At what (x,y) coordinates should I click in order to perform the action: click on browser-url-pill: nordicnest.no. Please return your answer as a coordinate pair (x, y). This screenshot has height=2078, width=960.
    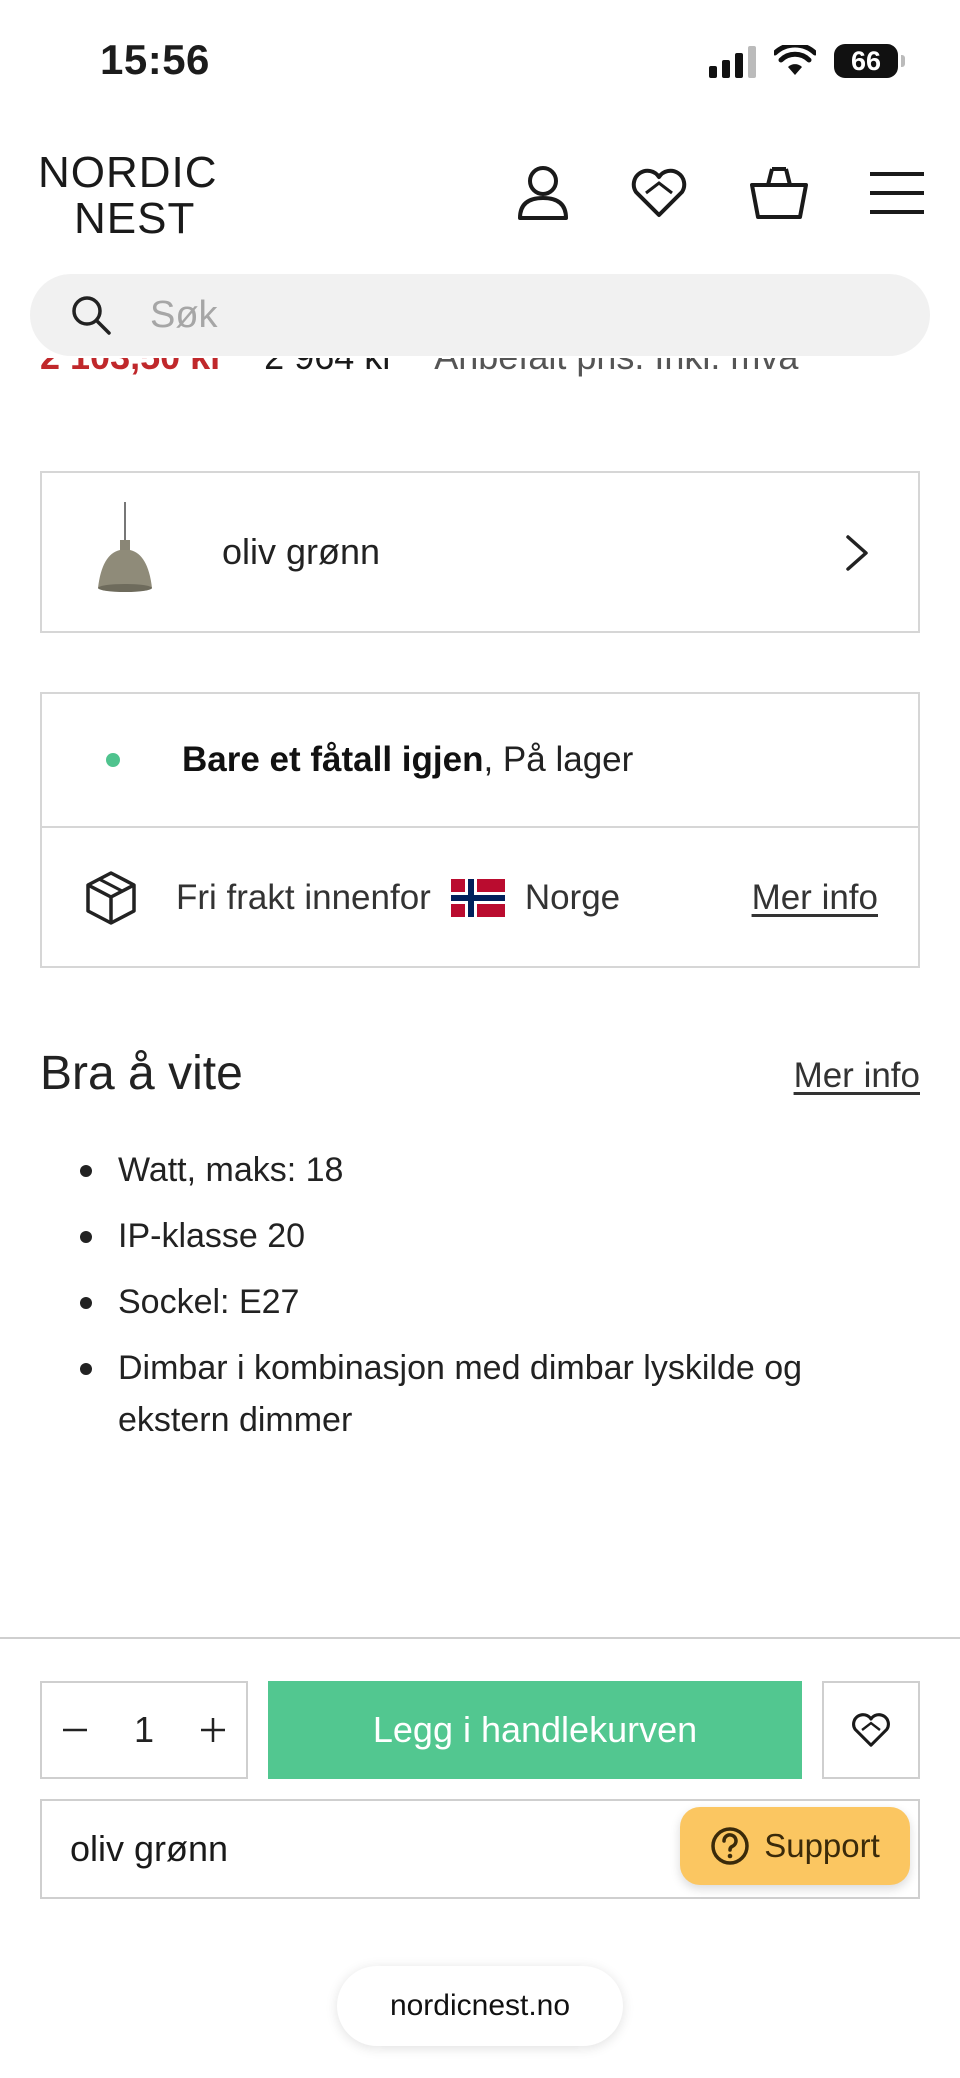
    Looking at the image, I should click on (480, 2006).